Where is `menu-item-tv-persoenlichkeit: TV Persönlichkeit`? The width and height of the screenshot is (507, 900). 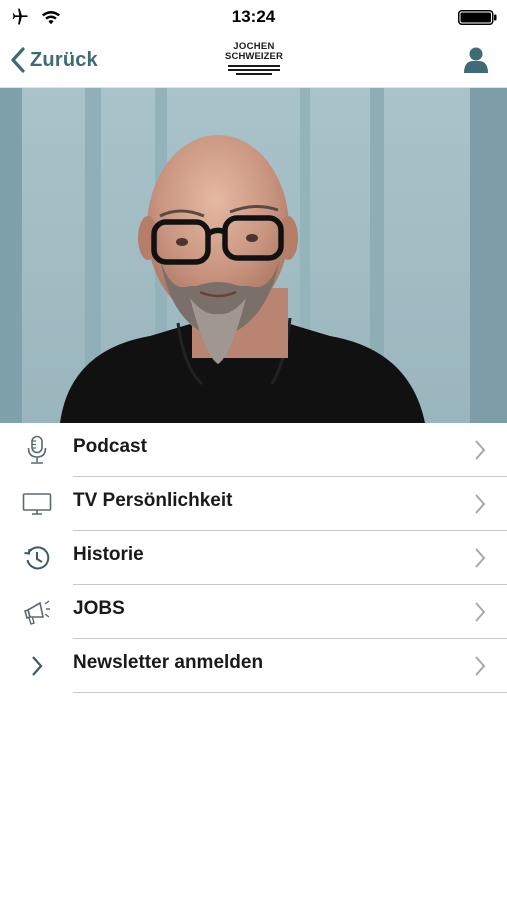 menu-item-tv-persoenlichkeit: TV Persönlichkeit is located at coordinates (253, 504).